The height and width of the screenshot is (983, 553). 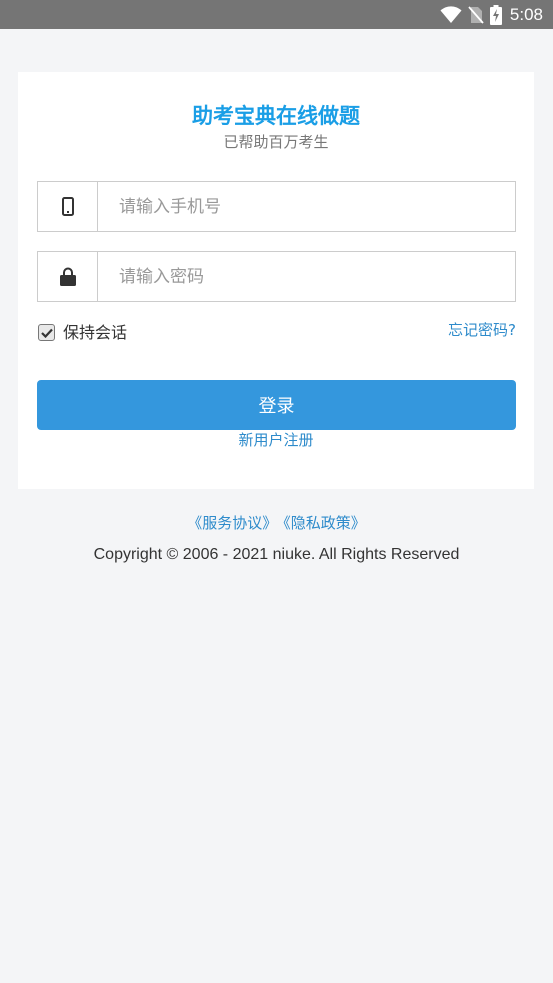 What do you see at coordinates (306, 206) in the screenshot?
I see `phone-input` at bounding box center [306, 206].